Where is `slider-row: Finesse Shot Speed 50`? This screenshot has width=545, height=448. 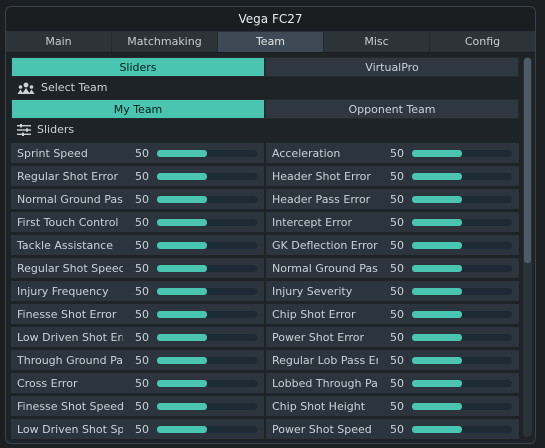
slider-row: Finesse Shot Speed 50 is located at coordinates (137, 406).